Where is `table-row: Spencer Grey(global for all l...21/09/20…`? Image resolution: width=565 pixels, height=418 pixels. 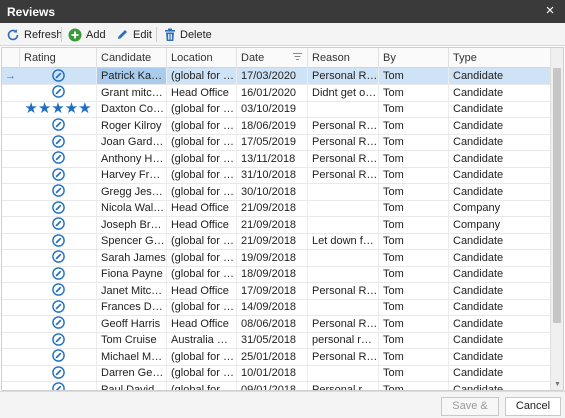
table-row: Spencer Grey(global for all l...21/09/20… is located at coordinates (276, 241).